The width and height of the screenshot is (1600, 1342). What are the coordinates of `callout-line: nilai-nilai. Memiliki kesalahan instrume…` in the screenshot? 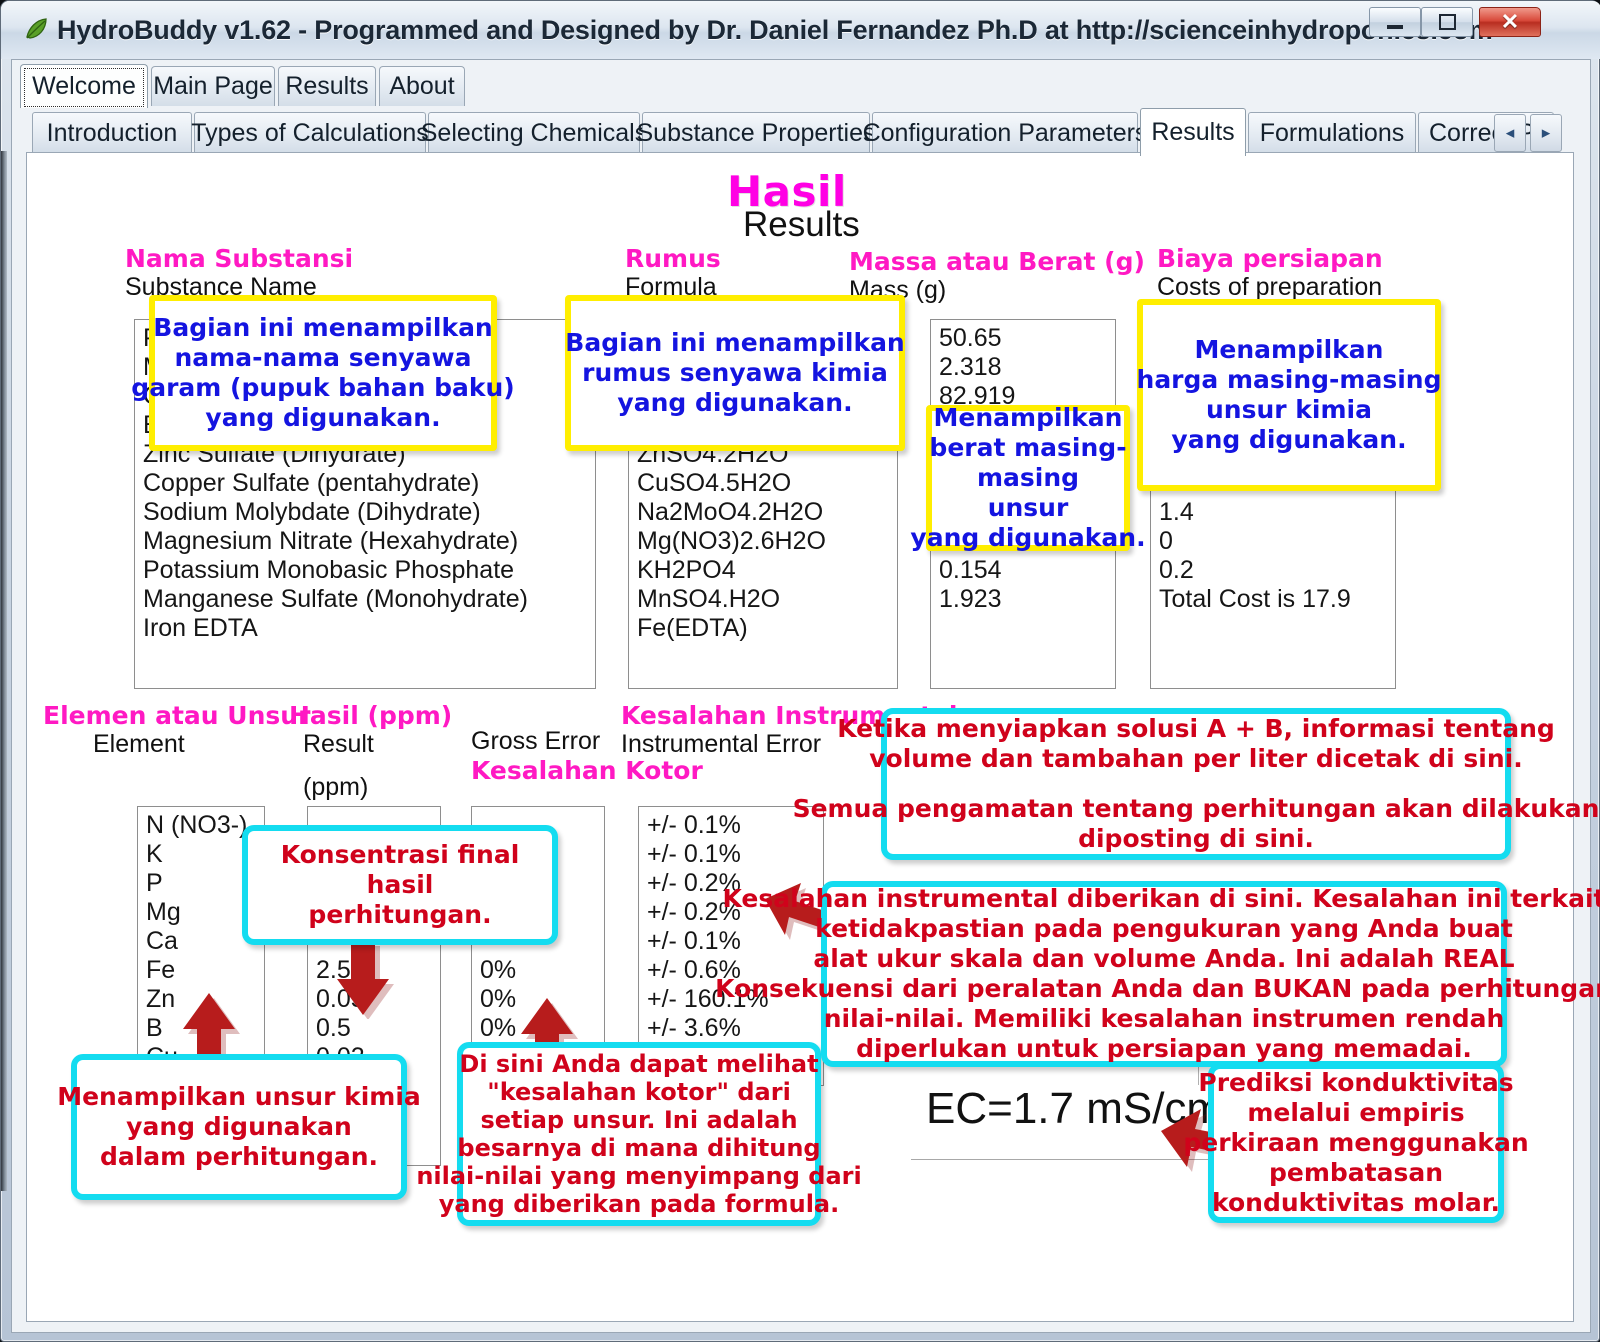 It's located at (1164, 1018).